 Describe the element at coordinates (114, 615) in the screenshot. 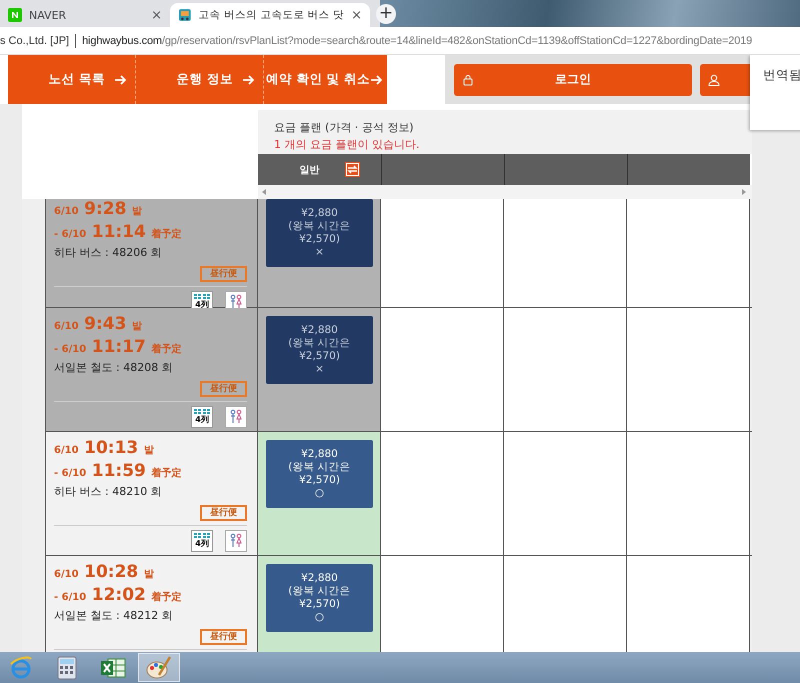

I see `operator-text: 서일본 철도 : 48212 회` at that location.